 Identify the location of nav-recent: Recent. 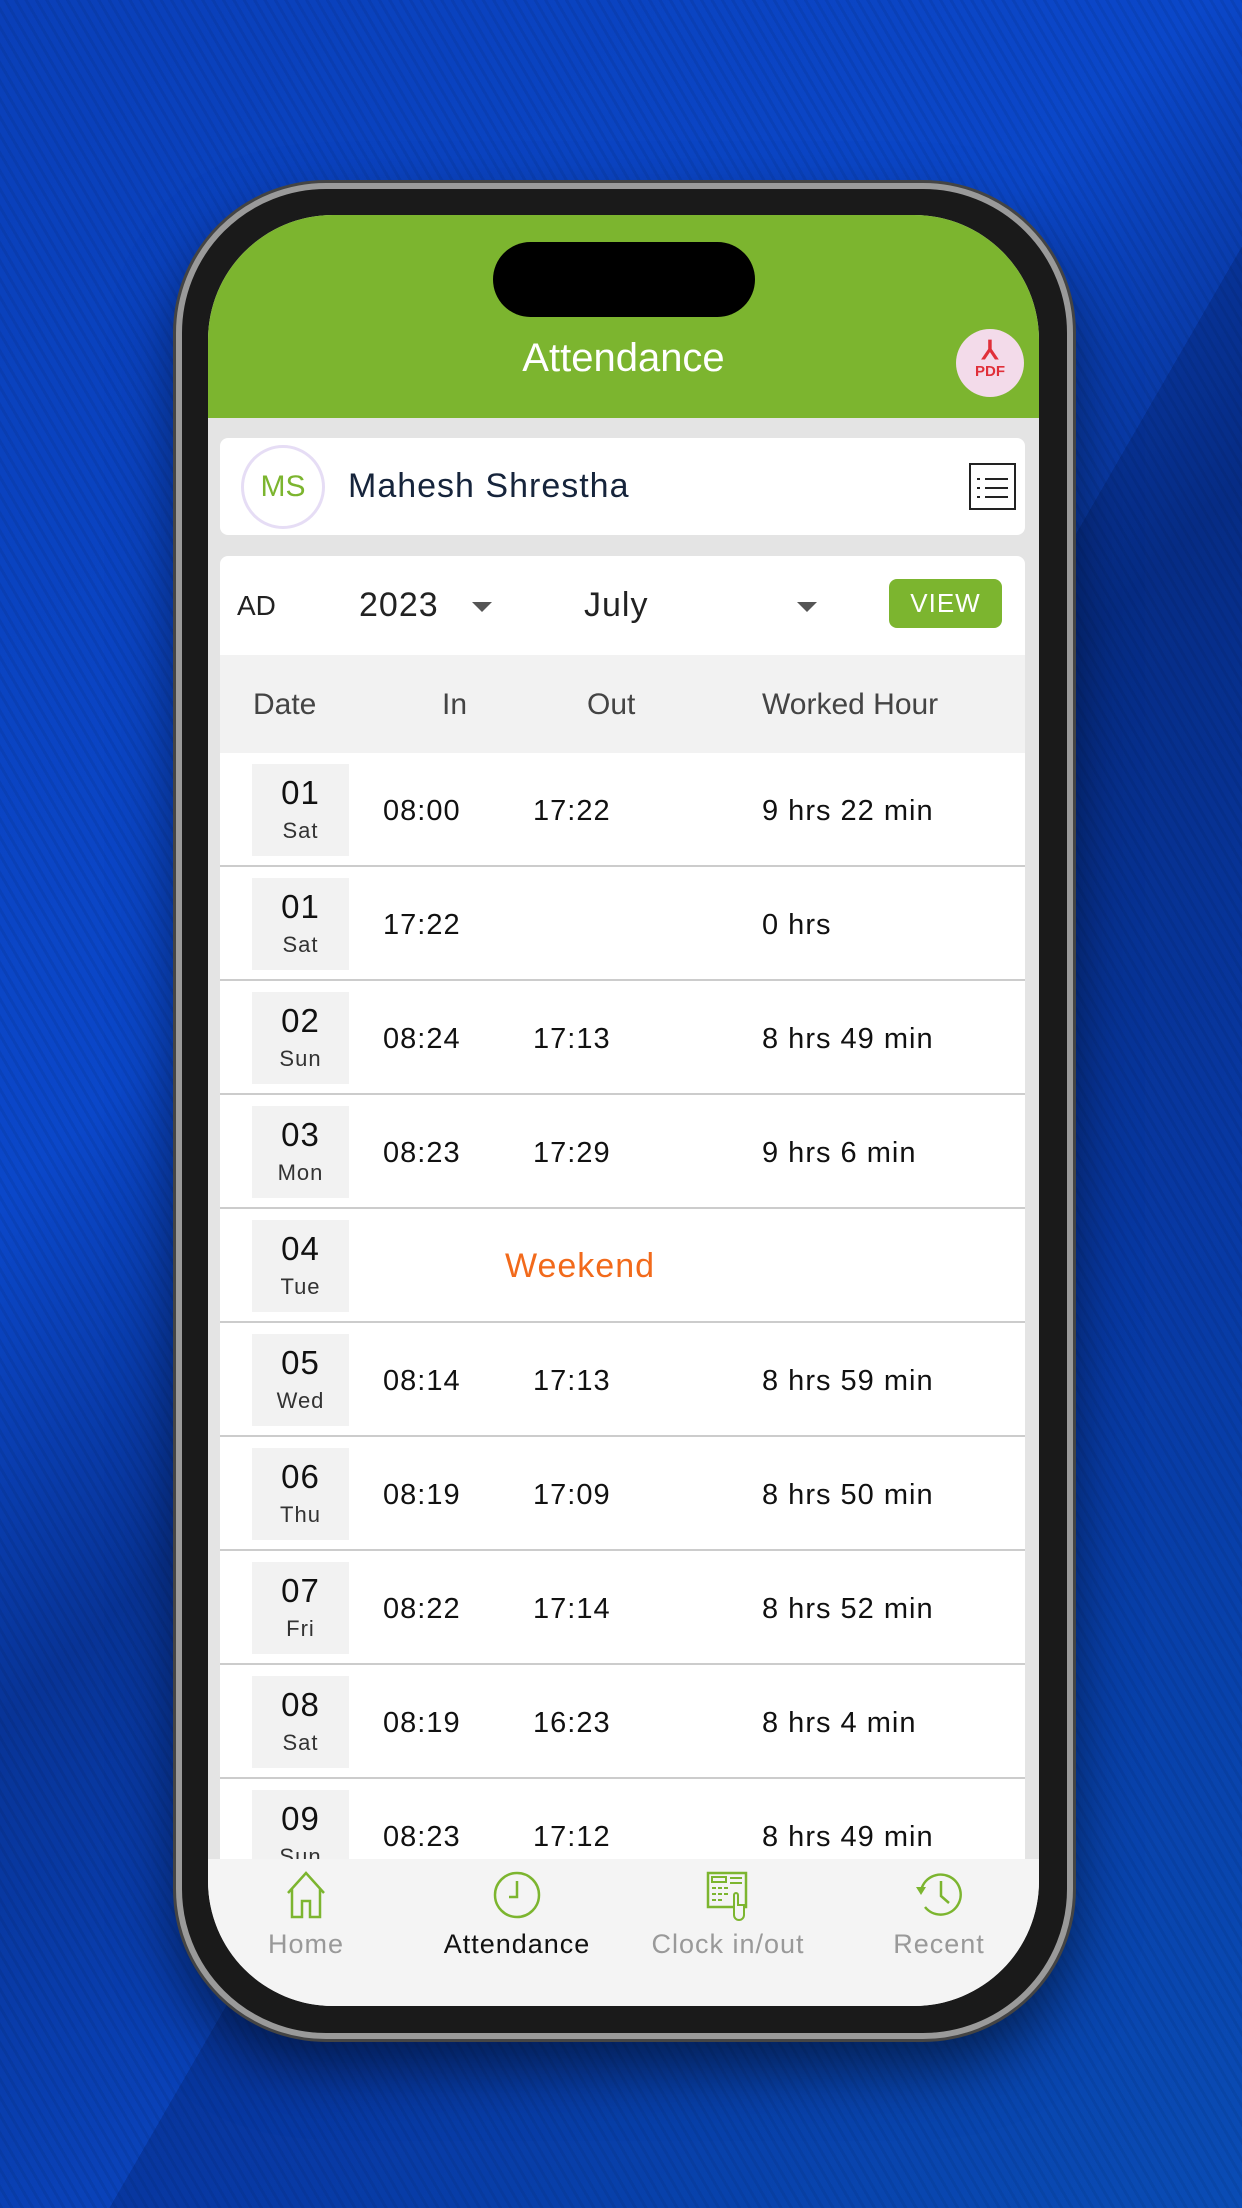
(939, 1914).